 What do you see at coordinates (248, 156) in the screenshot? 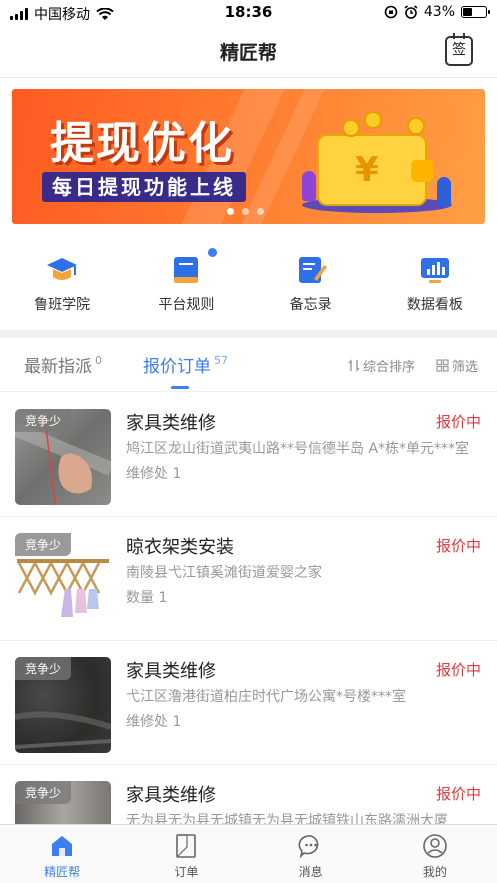
I see `promo-banner: 提现优化 每日提现功能上线 ¥` at bounding box center [248, 156].